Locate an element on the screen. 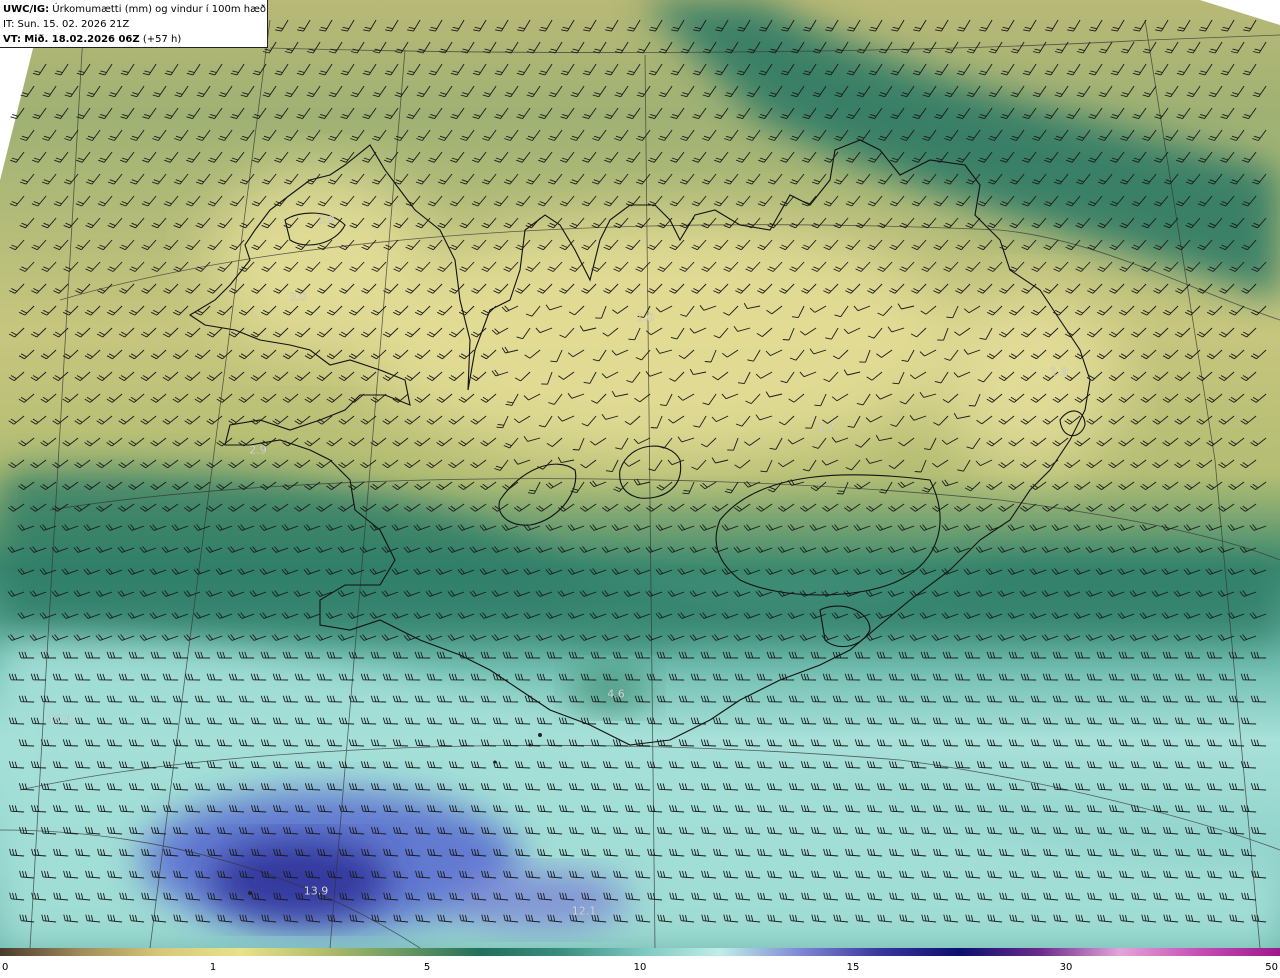  colorbar-tick: 5 is located at coordinates (427, 967).